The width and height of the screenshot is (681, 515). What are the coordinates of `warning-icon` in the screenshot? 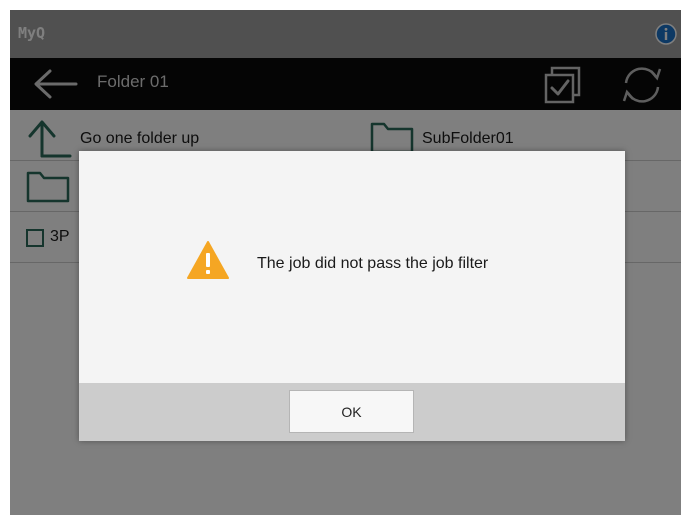 It's located at (208, 260).